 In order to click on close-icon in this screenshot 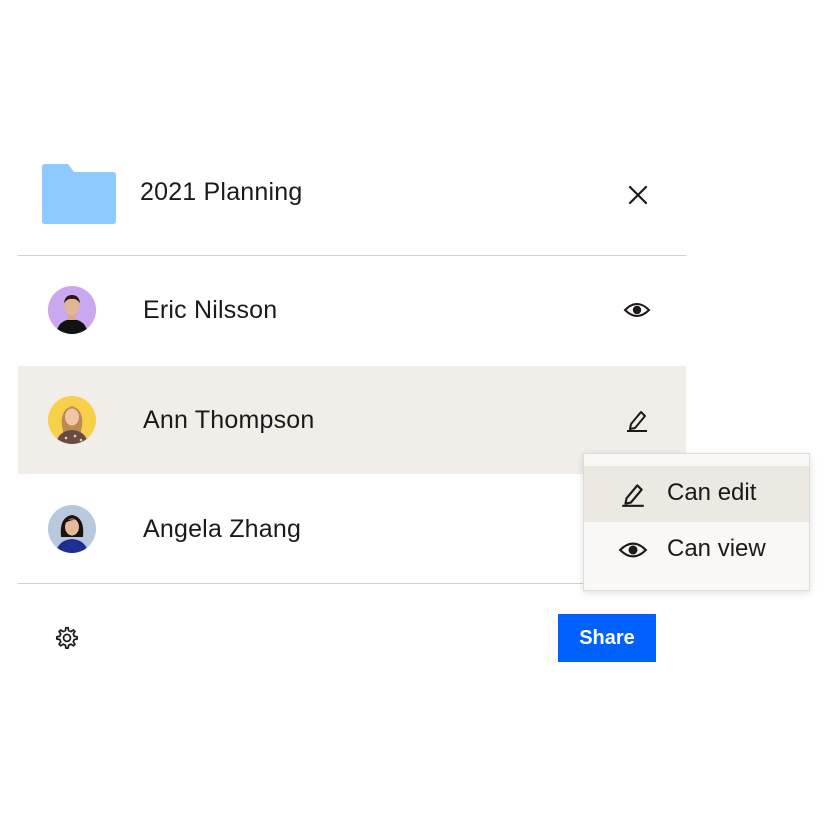, I will do `click(638, 195)`.